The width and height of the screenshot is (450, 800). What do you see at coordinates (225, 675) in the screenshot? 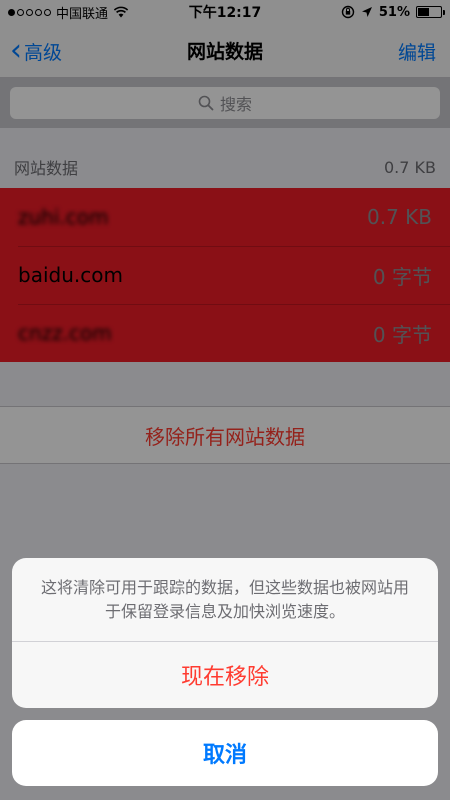
I see `remove-now-button: 现在移除` at bounding box center [225, 675].